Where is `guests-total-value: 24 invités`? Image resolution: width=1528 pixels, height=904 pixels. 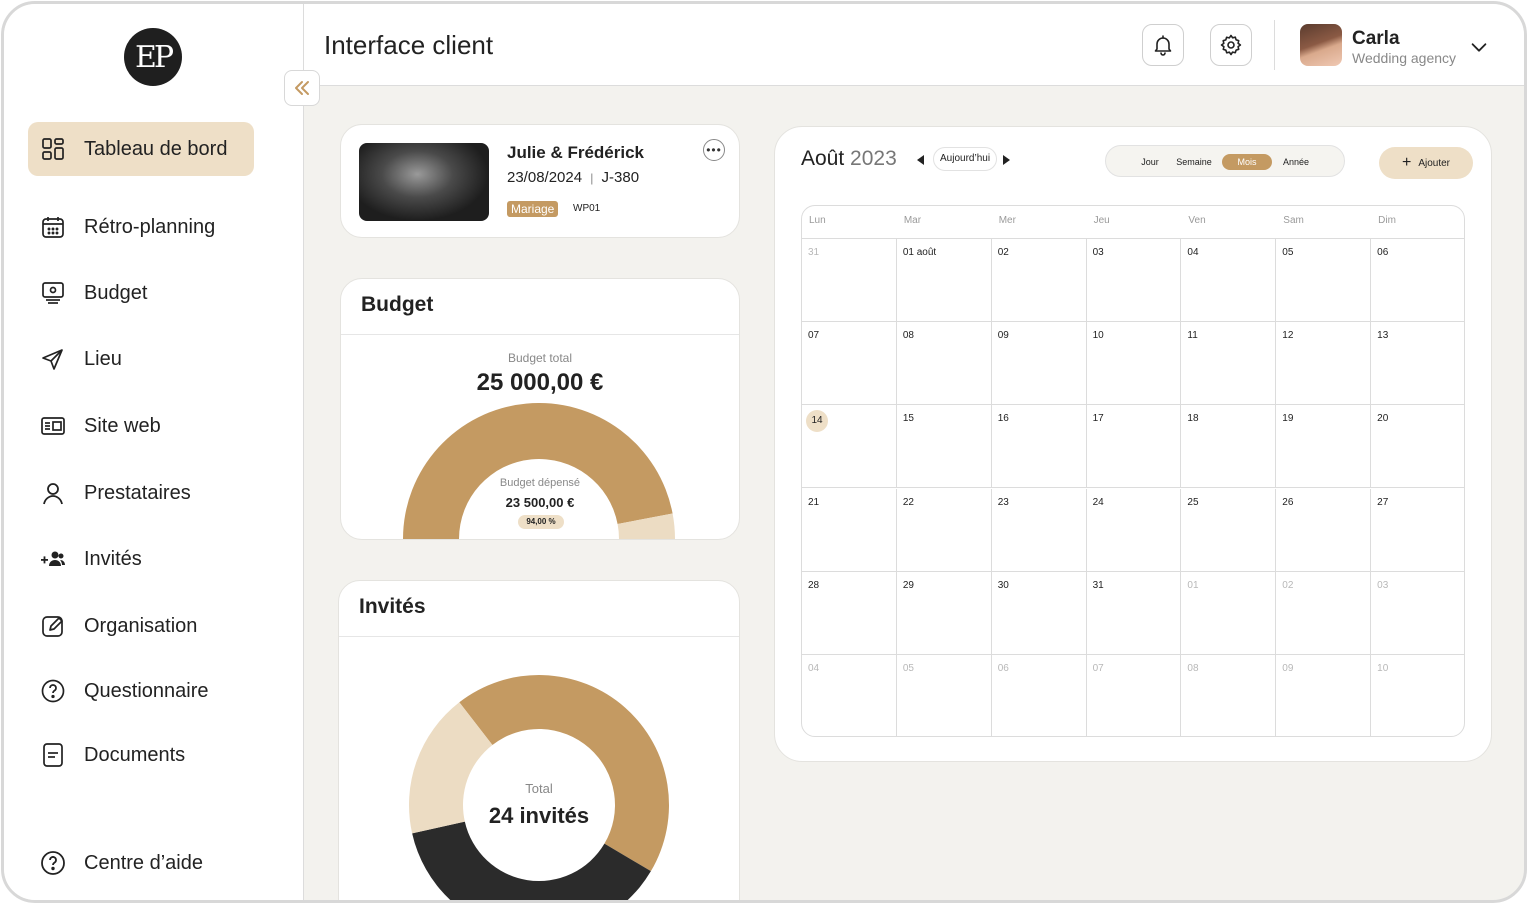
guests-total-value: 24 invités is located at coordinates (539, 815).